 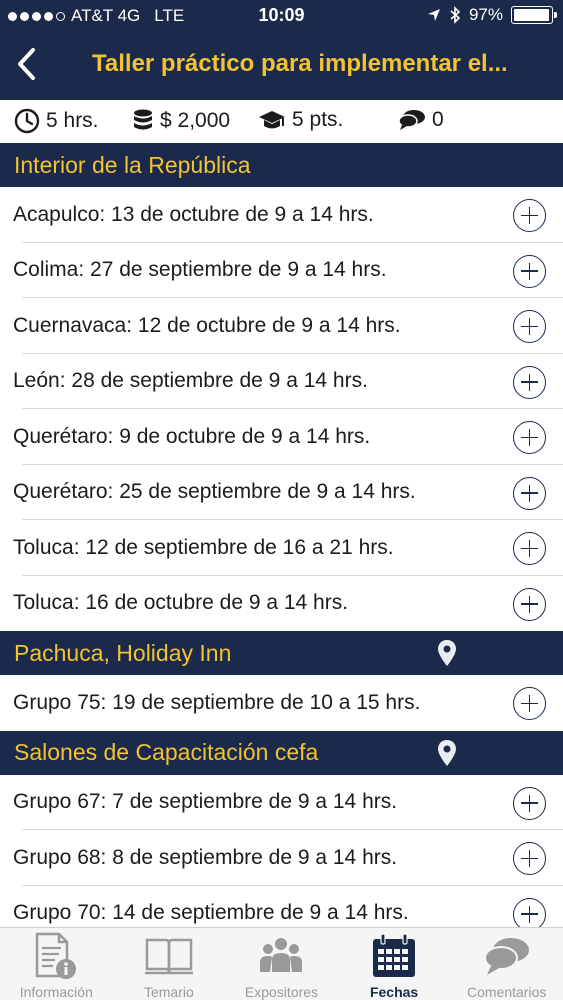 I want to click on duration-value: 5 hrs., so click(x=72, y=120).